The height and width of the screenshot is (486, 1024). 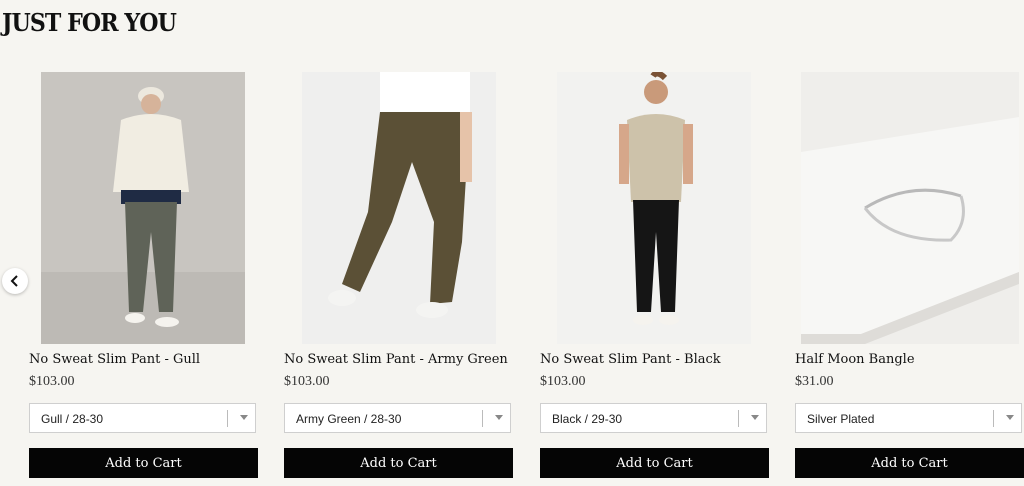 I want to click on variant-select: Gull / 28-30, so click(x=142, y=418).